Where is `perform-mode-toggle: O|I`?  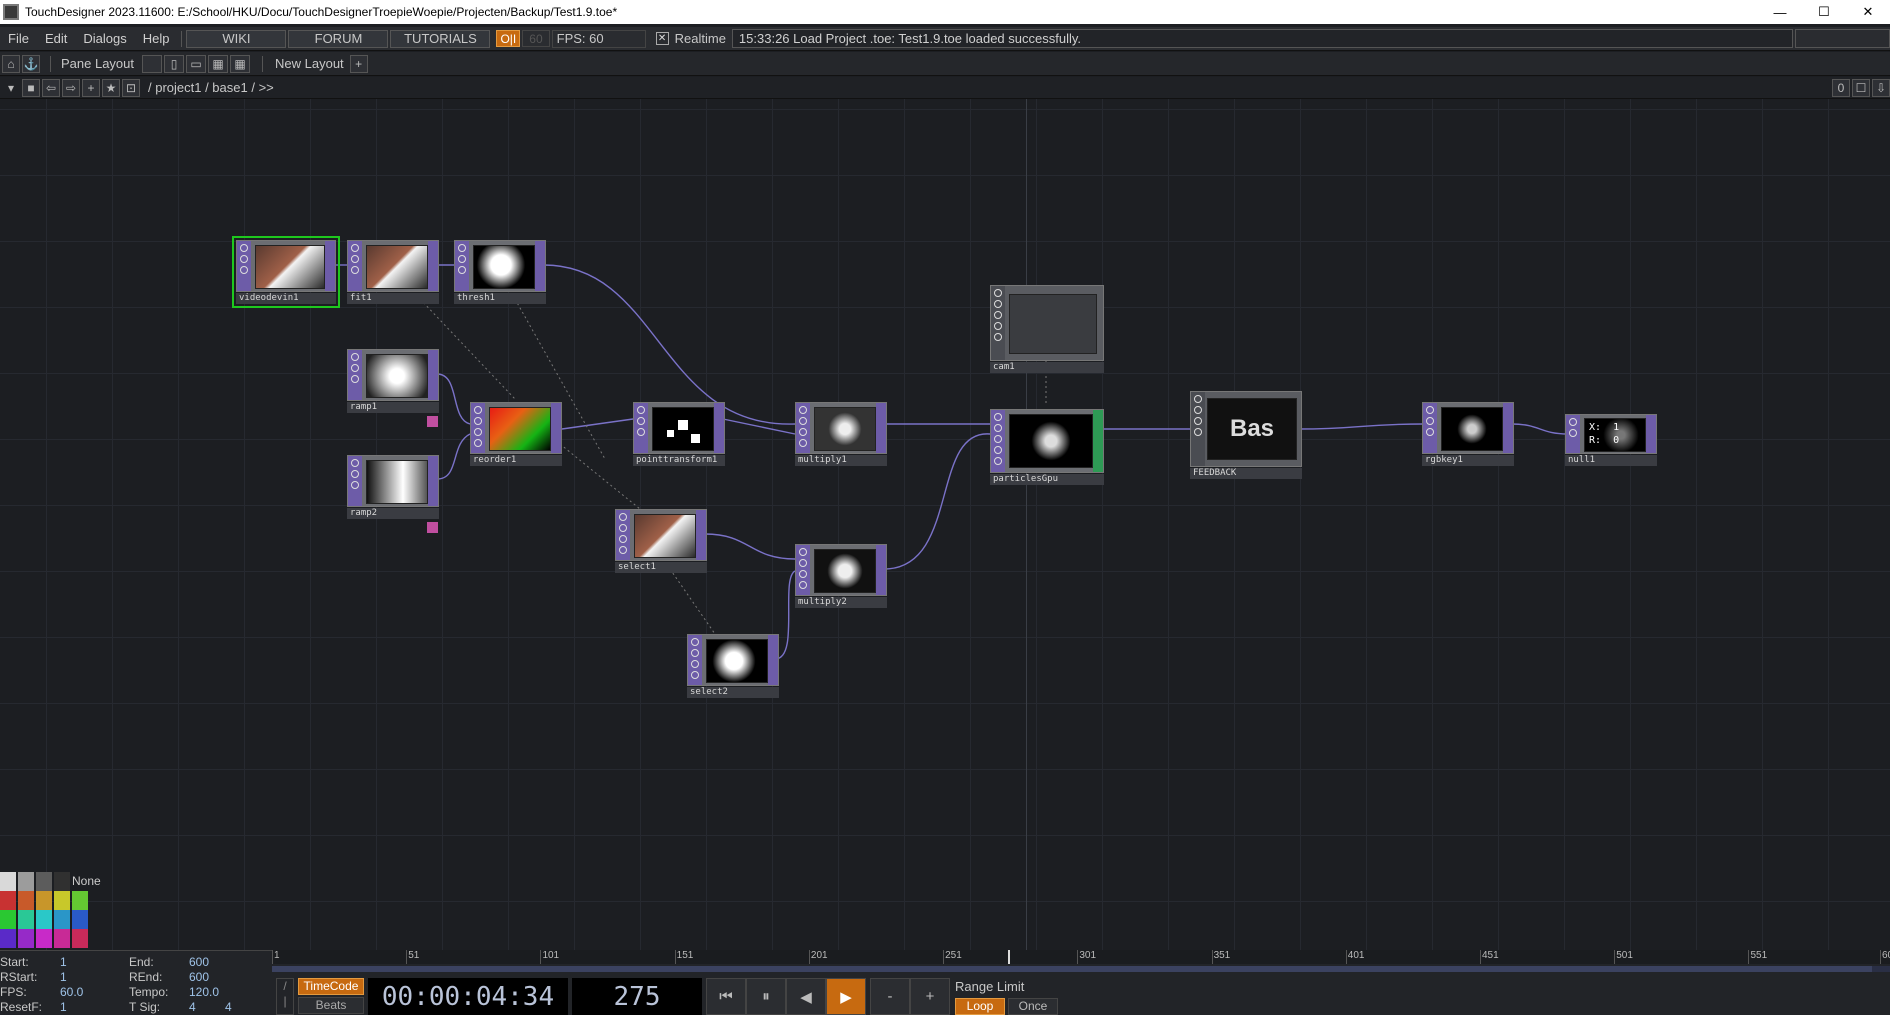 perform-mode-toggle: O|I is located at coordinates (508, 38).